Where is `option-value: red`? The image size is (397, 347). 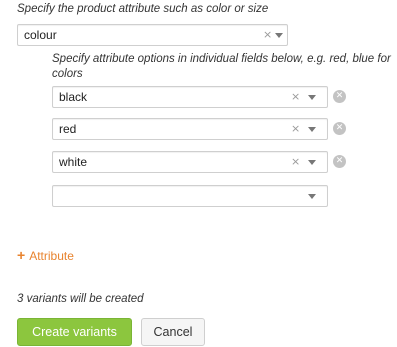 option-value: red is located at coordinates (68, 129).